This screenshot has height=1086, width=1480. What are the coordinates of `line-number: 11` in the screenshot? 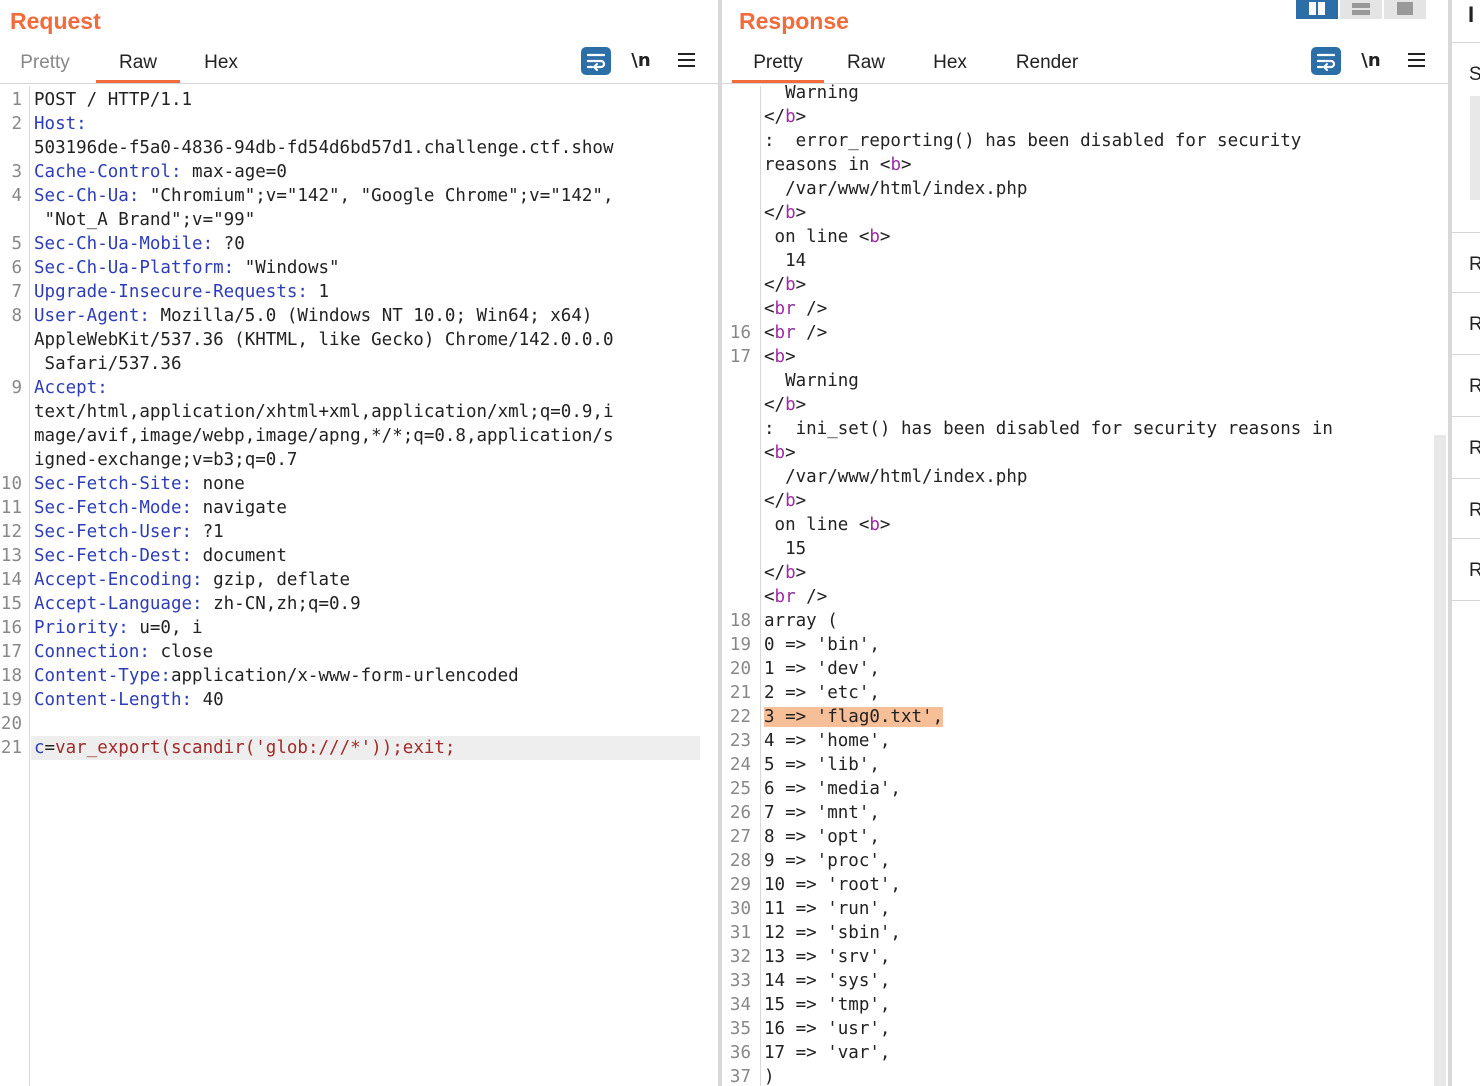 It's located at (11, 508).